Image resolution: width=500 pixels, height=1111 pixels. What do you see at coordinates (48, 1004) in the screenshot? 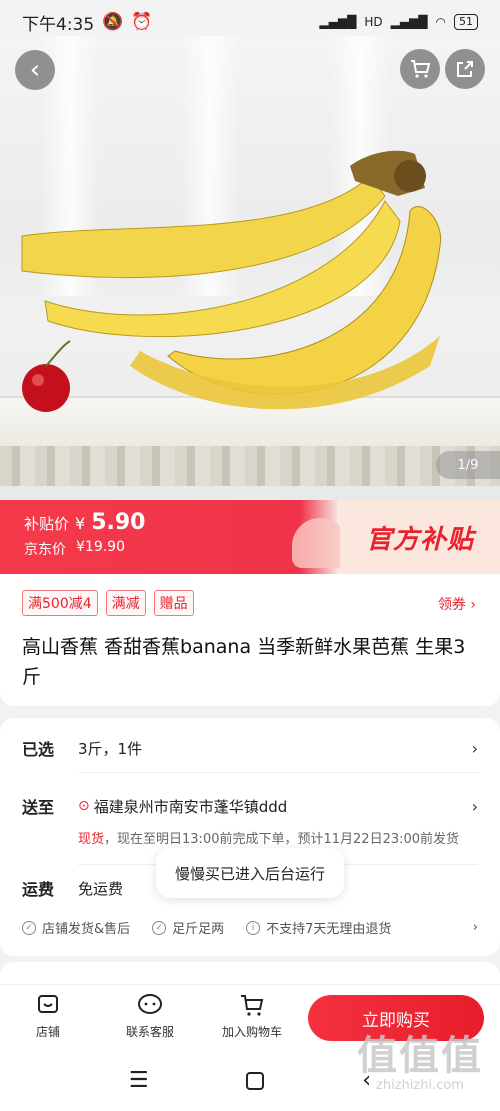
I see `shop-icon` at bounding box center [48, 1004].